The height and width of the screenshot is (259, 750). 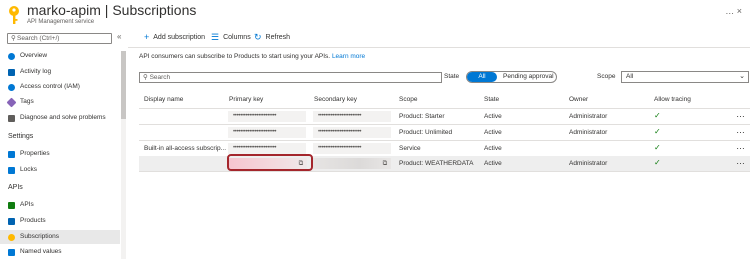 What do you see at coordinates (742, 76) in the screenshot?
I see `chevron-down-icon: ⌄` at bounding box center [742, 76].